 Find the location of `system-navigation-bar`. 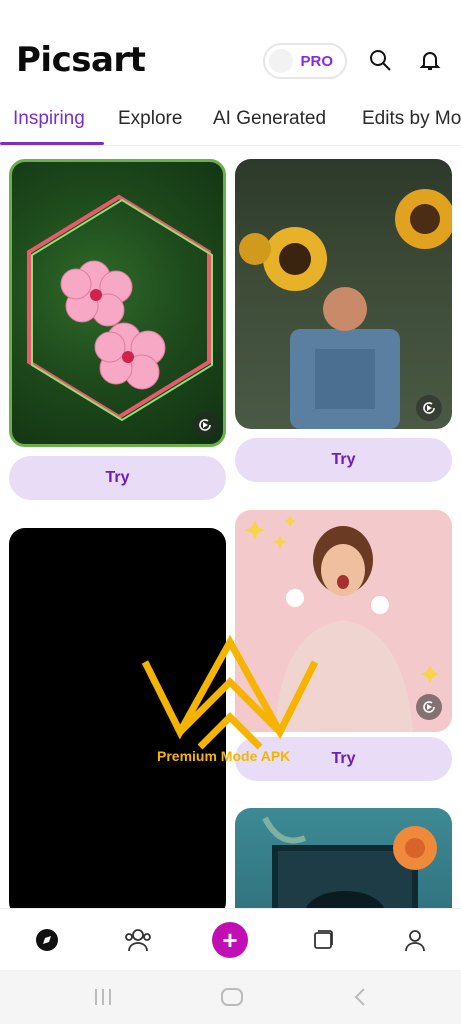

system-navigation-bar is located at coordinates (230, 997).